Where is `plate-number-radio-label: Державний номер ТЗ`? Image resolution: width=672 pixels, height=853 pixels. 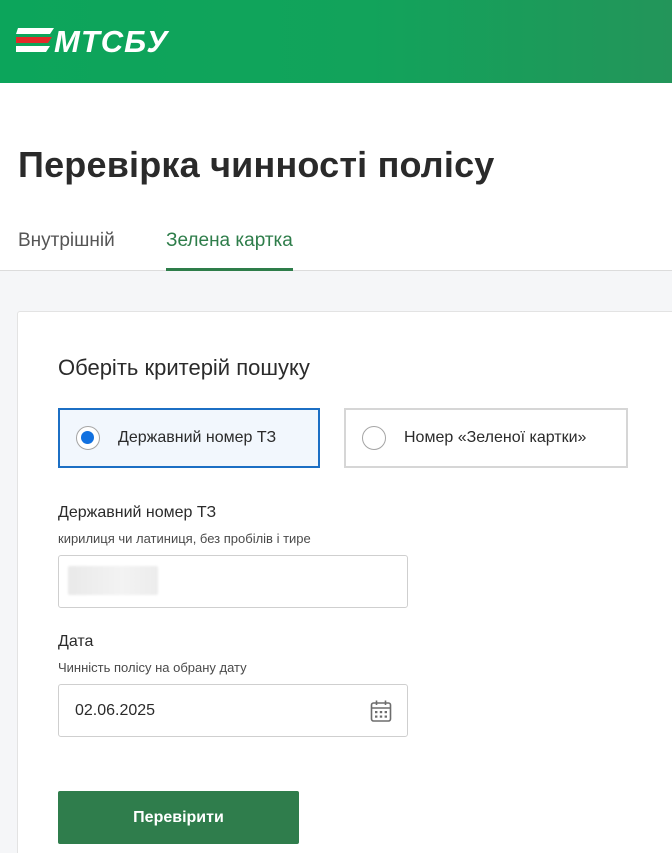
plate-number-radio-label: Державний номер ТЗ is located at coordinates (197, 437).